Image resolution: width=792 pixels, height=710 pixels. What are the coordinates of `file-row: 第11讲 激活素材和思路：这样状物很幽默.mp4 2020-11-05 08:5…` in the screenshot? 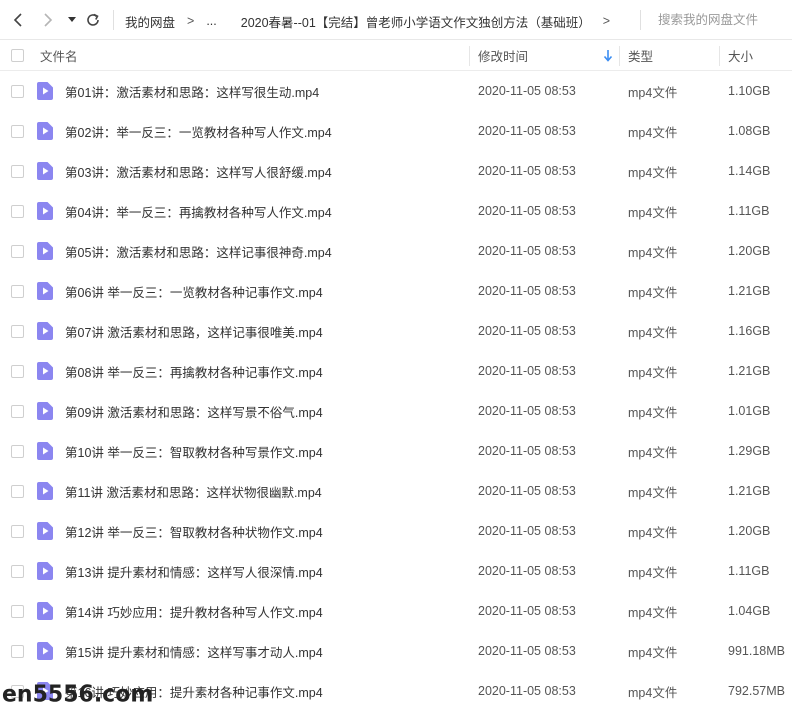 It's located at (396, 491).